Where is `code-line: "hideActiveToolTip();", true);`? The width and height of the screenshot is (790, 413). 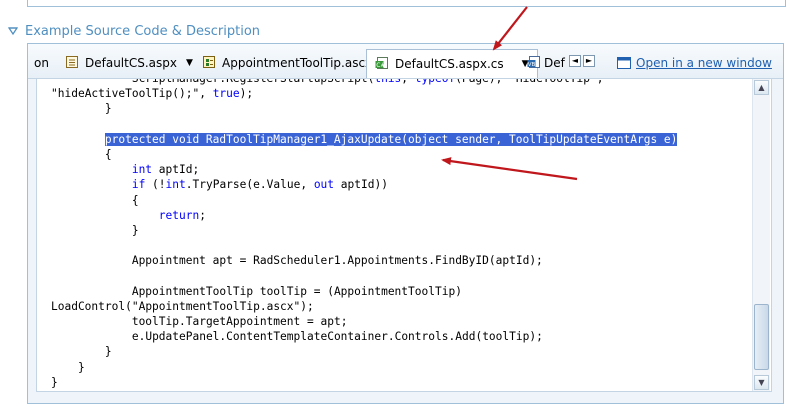 code-line: "hideActiveToolTip();", true); is located at coordinates (152, 94).